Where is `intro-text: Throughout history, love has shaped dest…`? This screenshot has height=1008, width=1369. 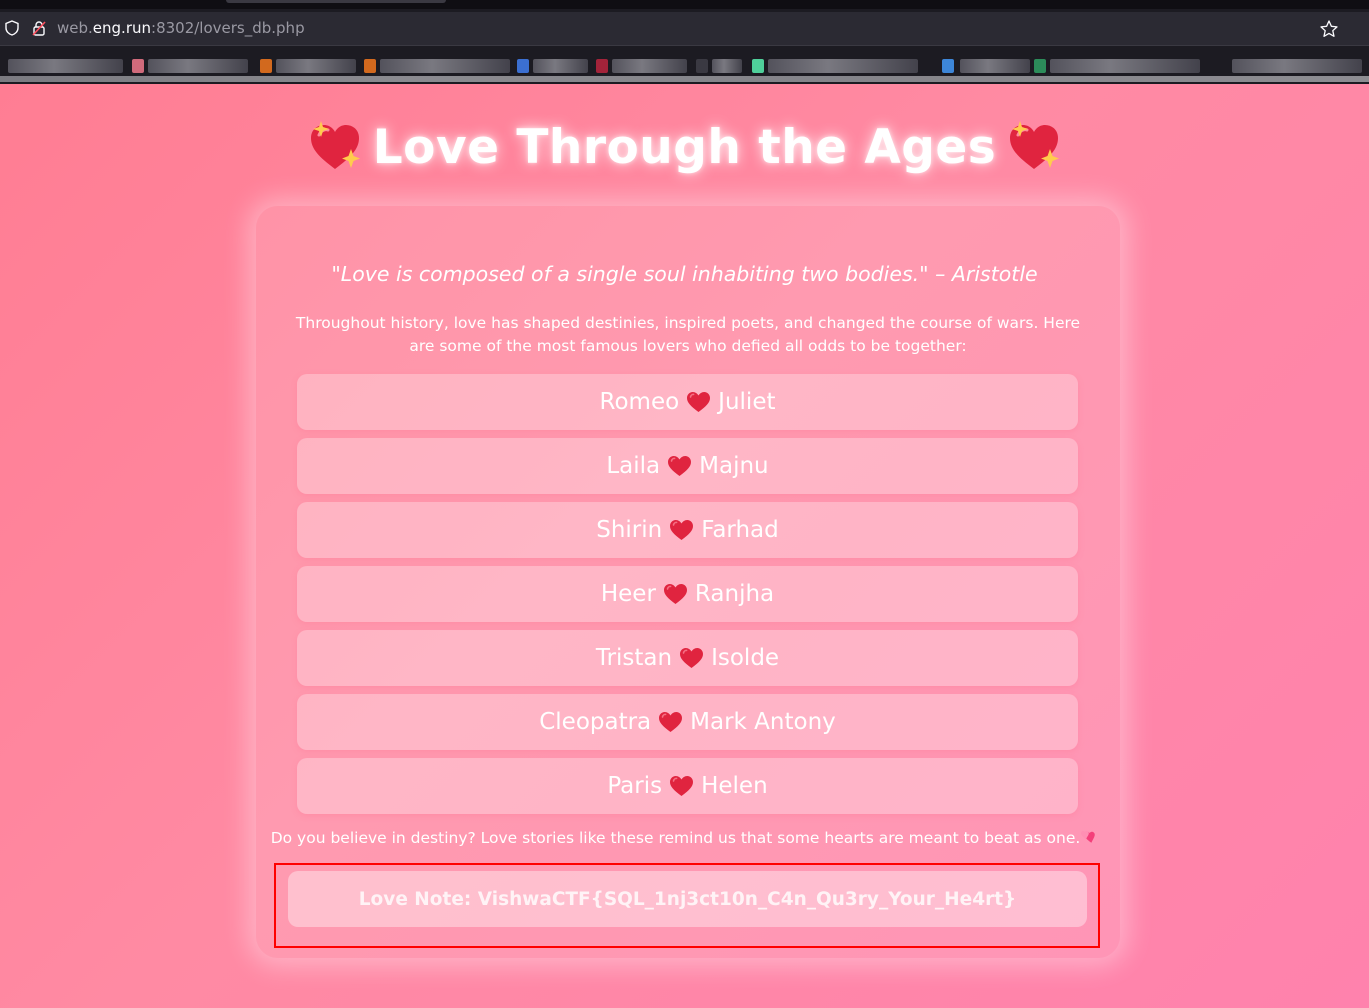 intro-text: Throughout history, love has shaped dest… is located at coordinates (688, 334).